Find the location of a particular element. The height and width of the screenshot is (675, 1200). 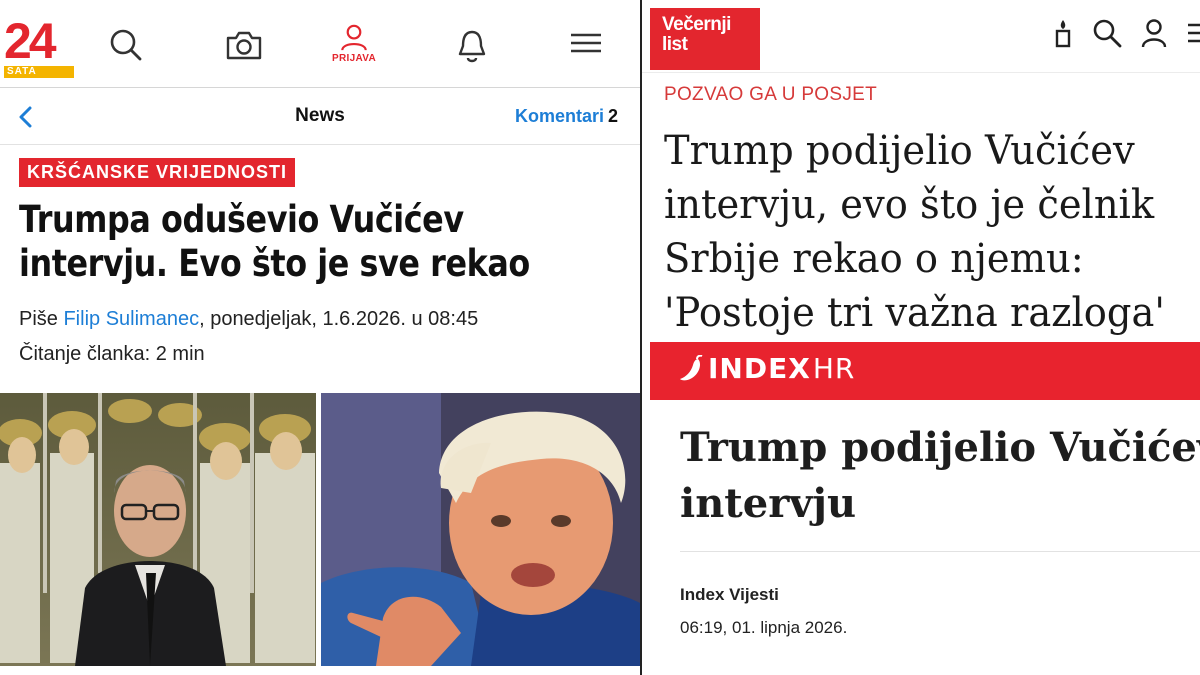

camera-icon is located at coordinates (244, 45).